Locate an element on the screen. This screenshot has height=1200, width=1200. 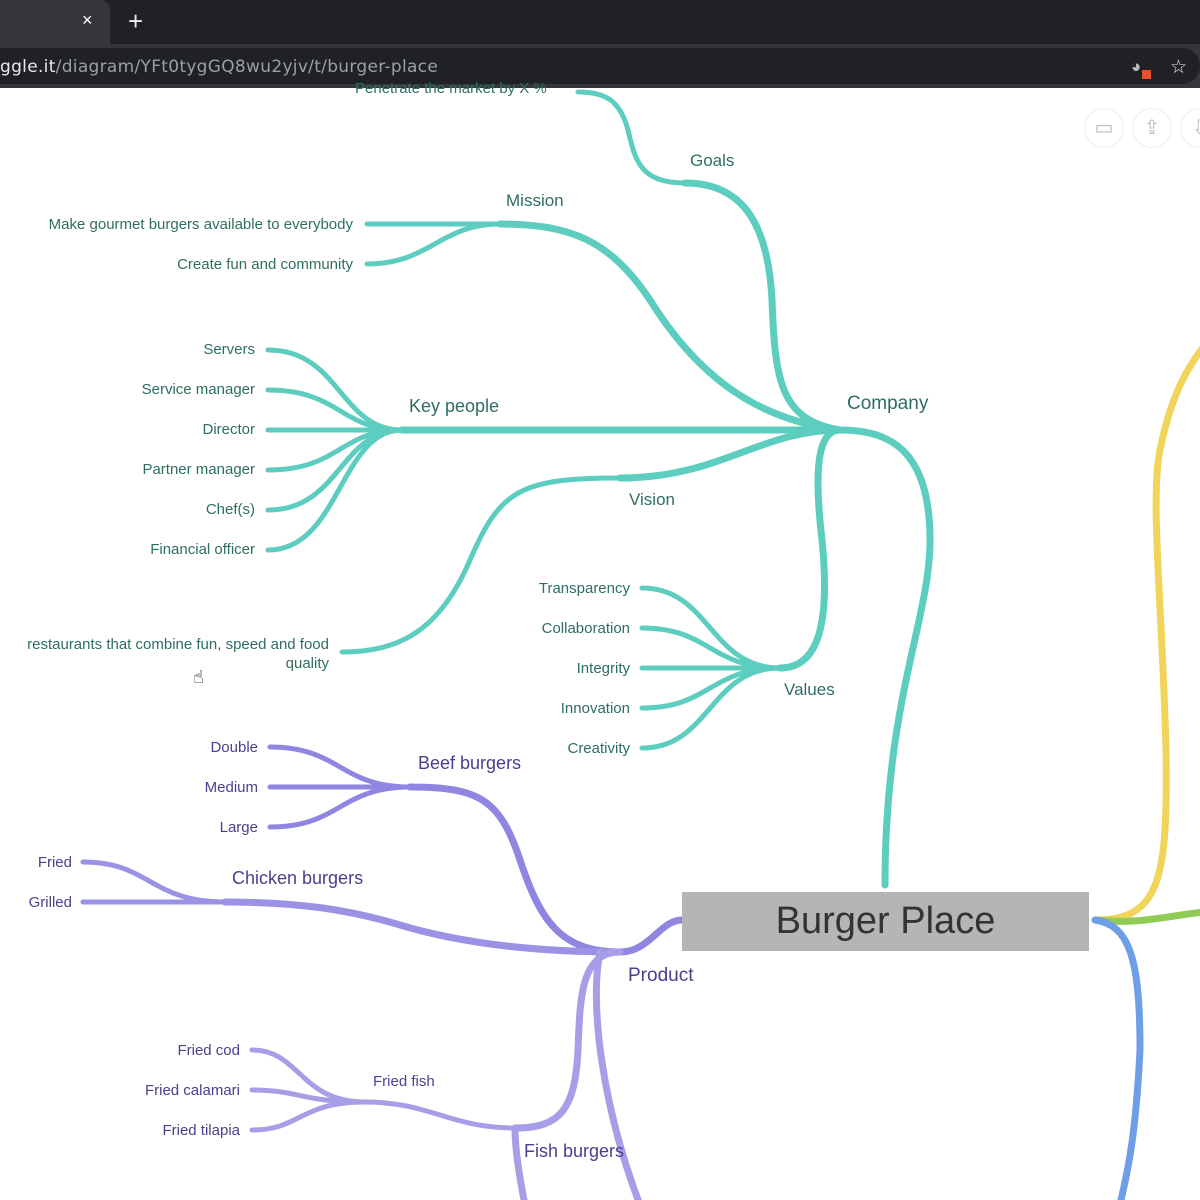
node-chicken-item: Fried is located at coordinates (55, 862).